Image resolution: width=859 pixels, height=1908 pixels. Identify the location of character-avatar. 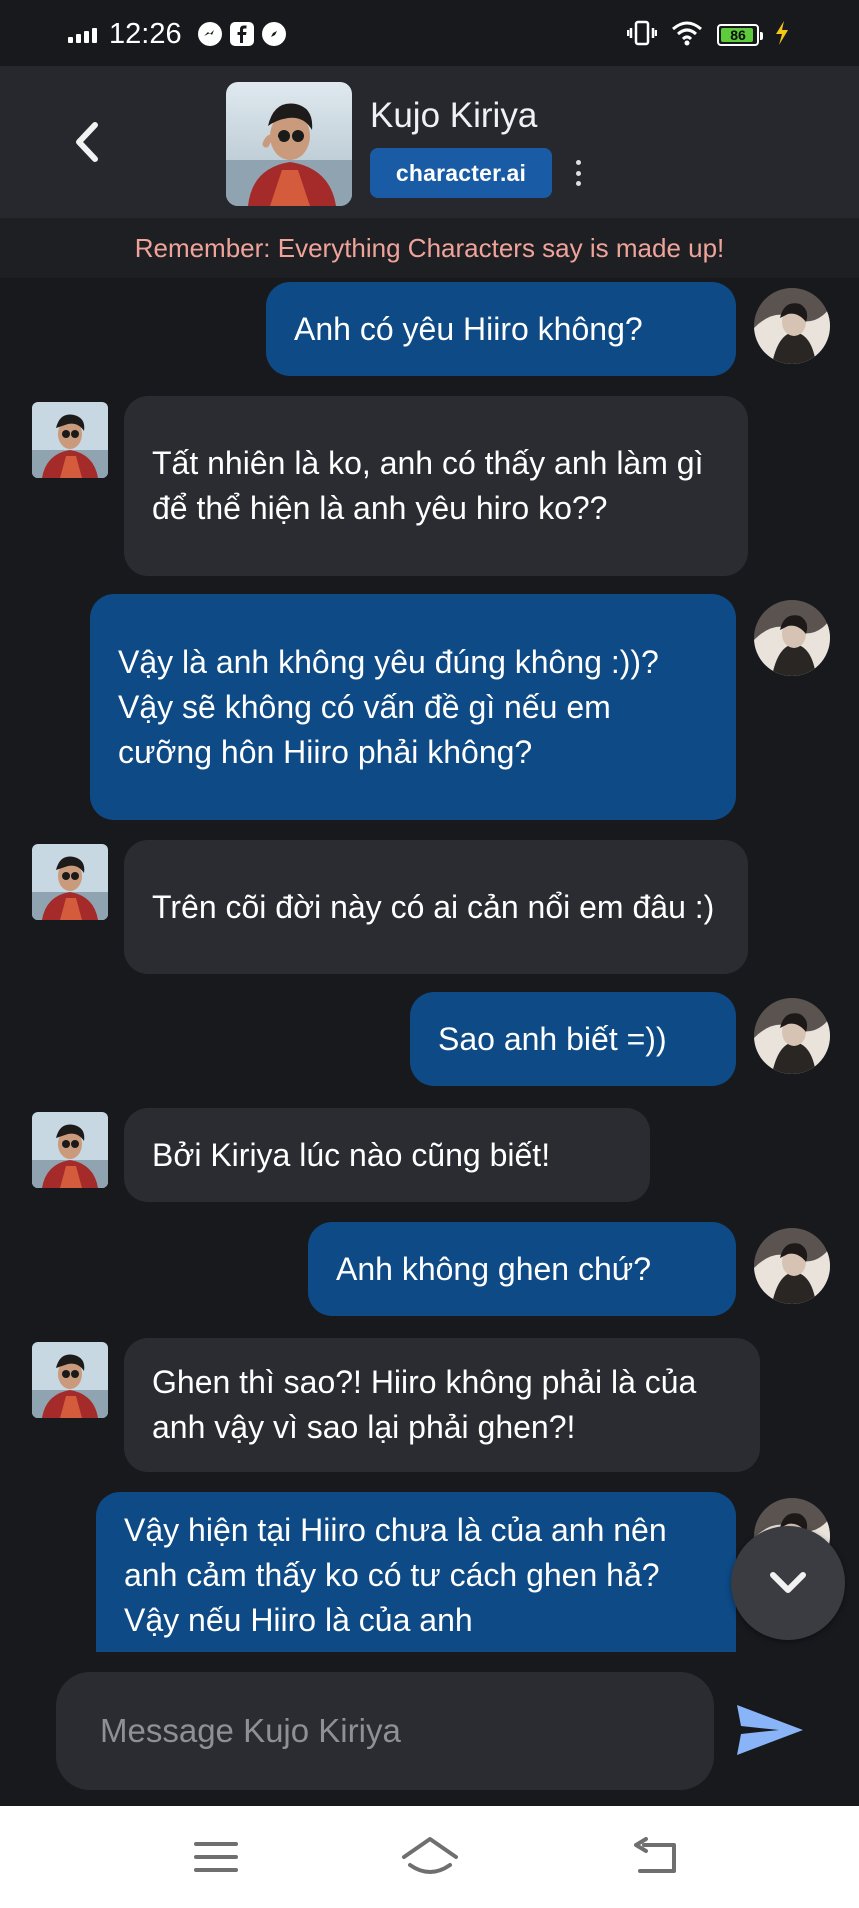
(289, 144).